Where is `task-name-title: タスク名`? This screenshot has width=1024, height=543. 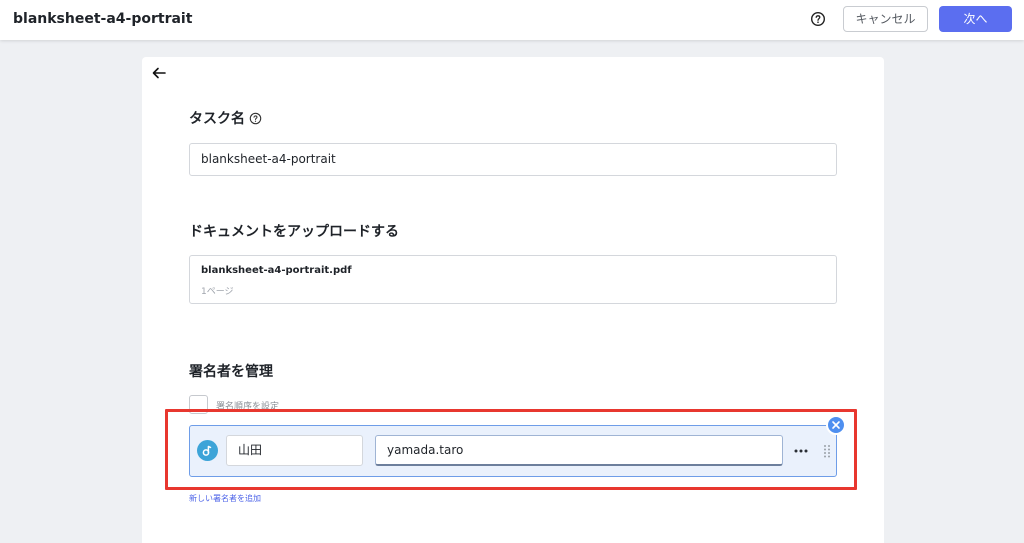 task-name-title: タスク名 is located at coordinates (217, 119).